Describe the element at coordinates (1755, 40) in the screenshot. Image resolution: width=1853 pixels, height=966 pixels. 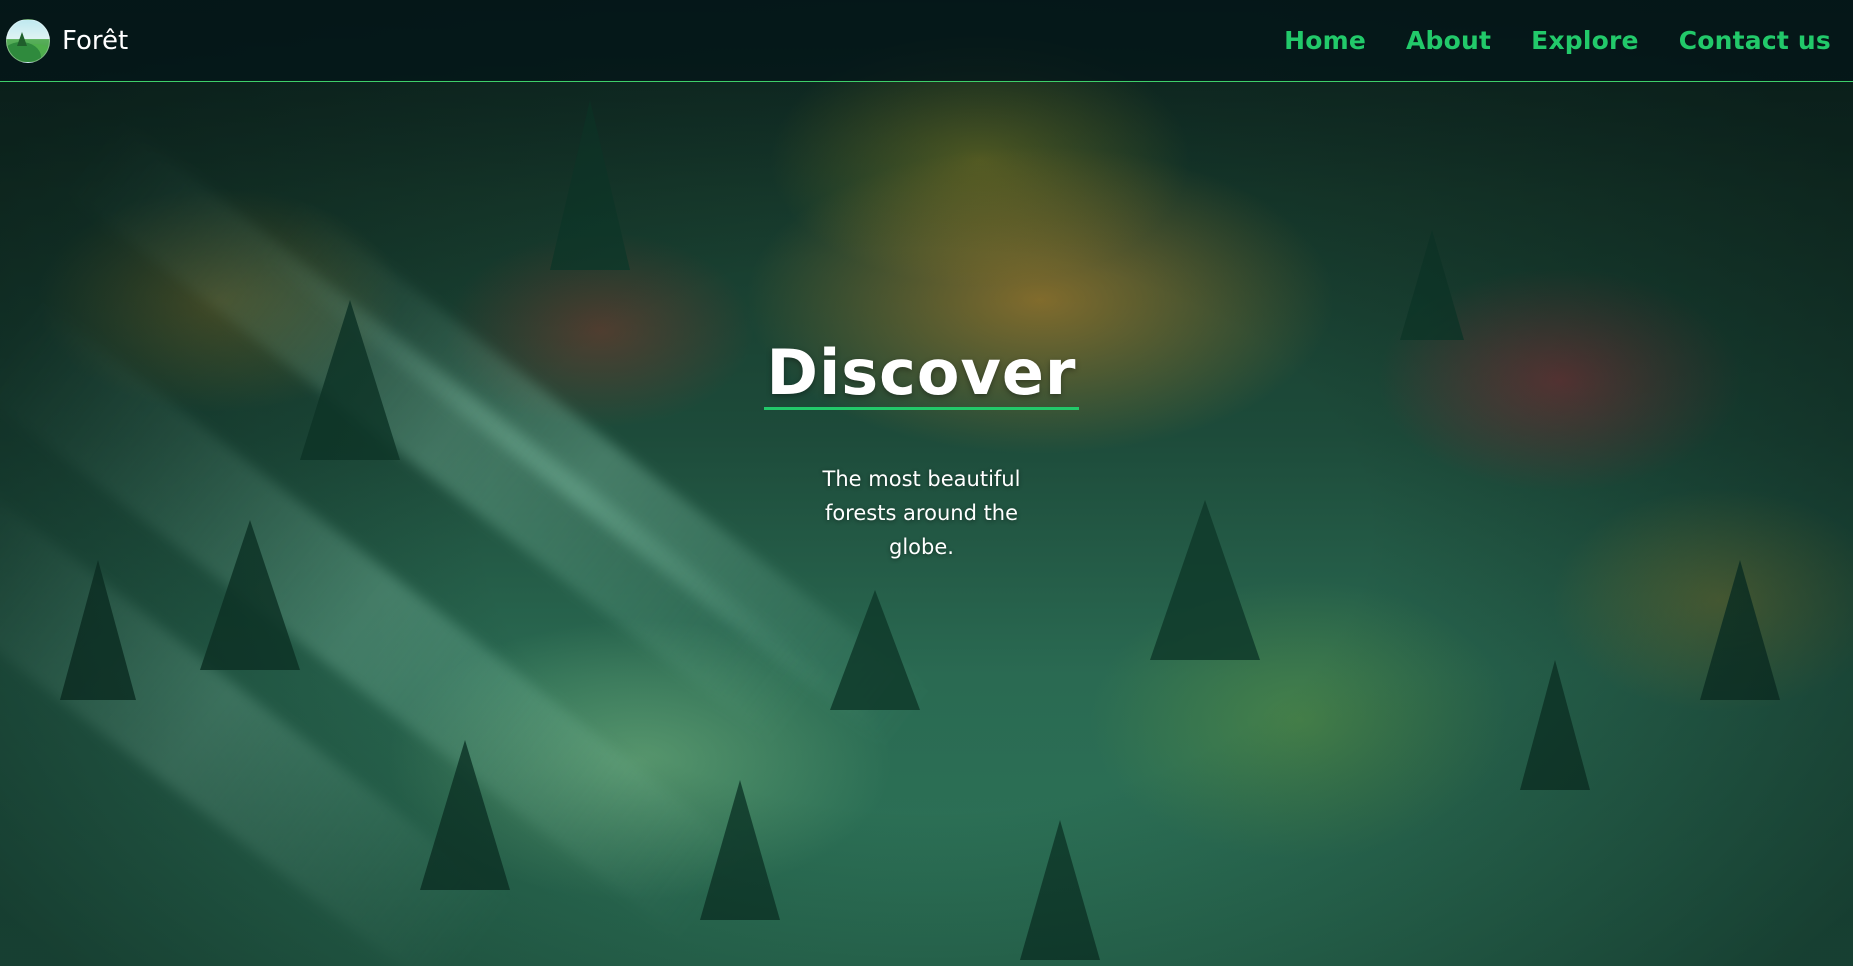
I see `nav-link-contact-us: Contact us` at that location.